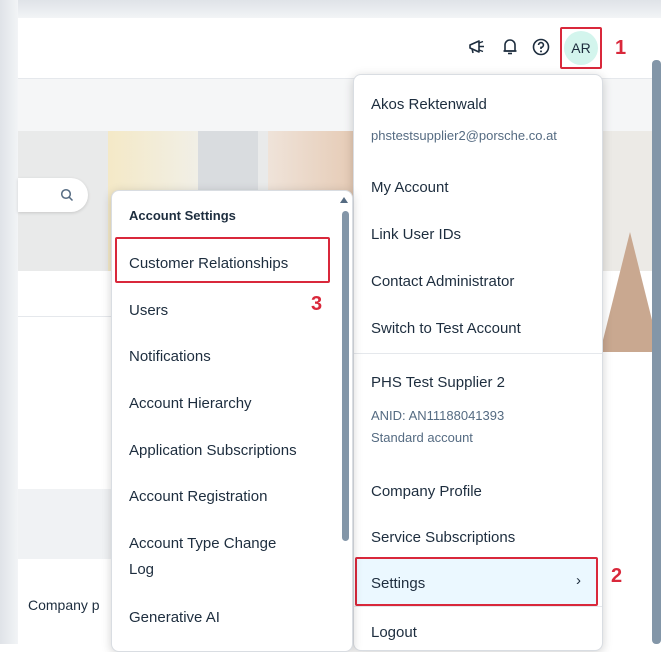  What do you see at coordinates (656, 352) in the screenshot?
I see `page-scrollbar` at bounding box center [656, 352].